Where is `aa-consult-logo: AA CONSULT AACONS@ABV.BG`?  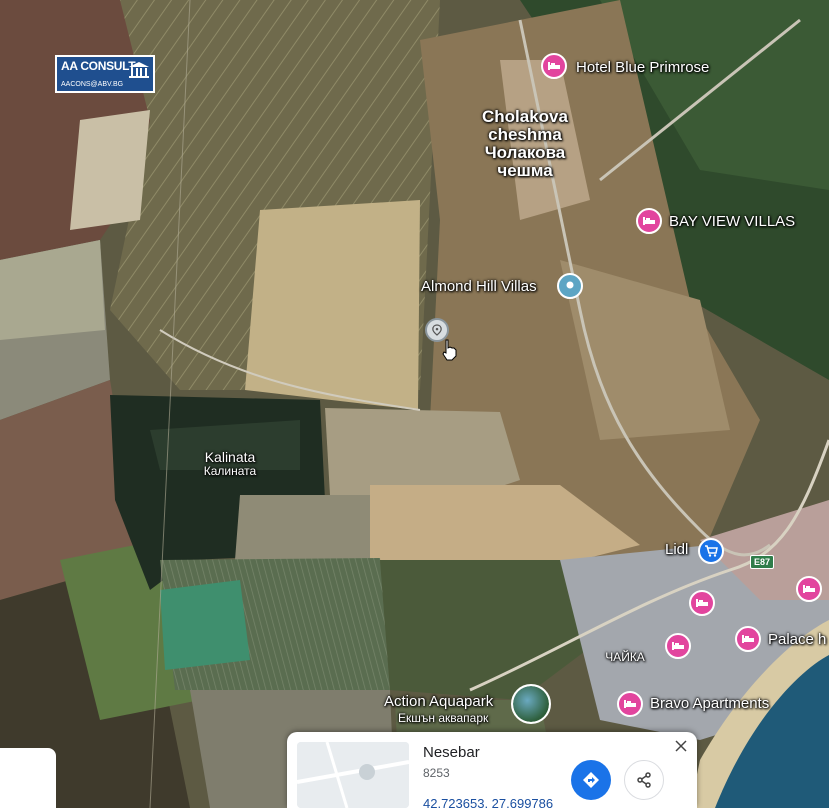 aa-consult-logo: AA CONSULT AACONS@ABV.BG is located at coordinates (105, 74).